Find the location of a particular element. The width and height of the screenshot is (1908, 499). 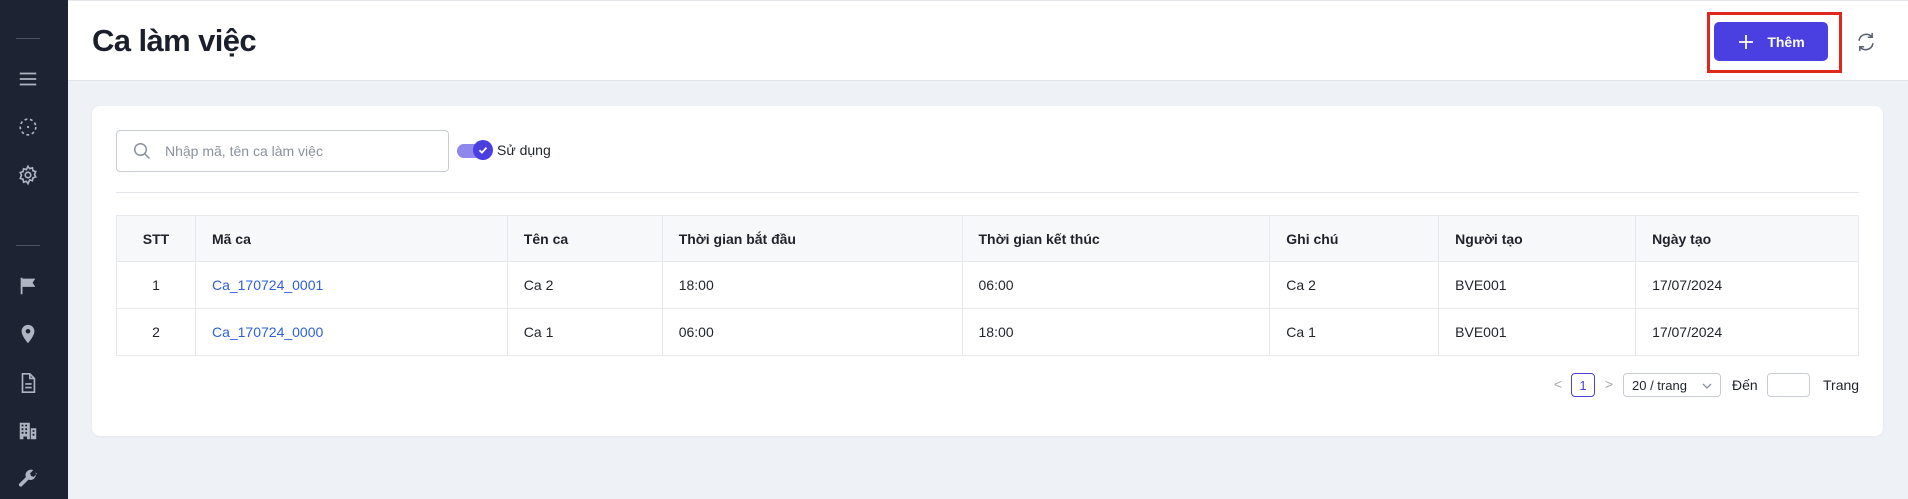

location-pin-icon is located at coordinates (28, 334).